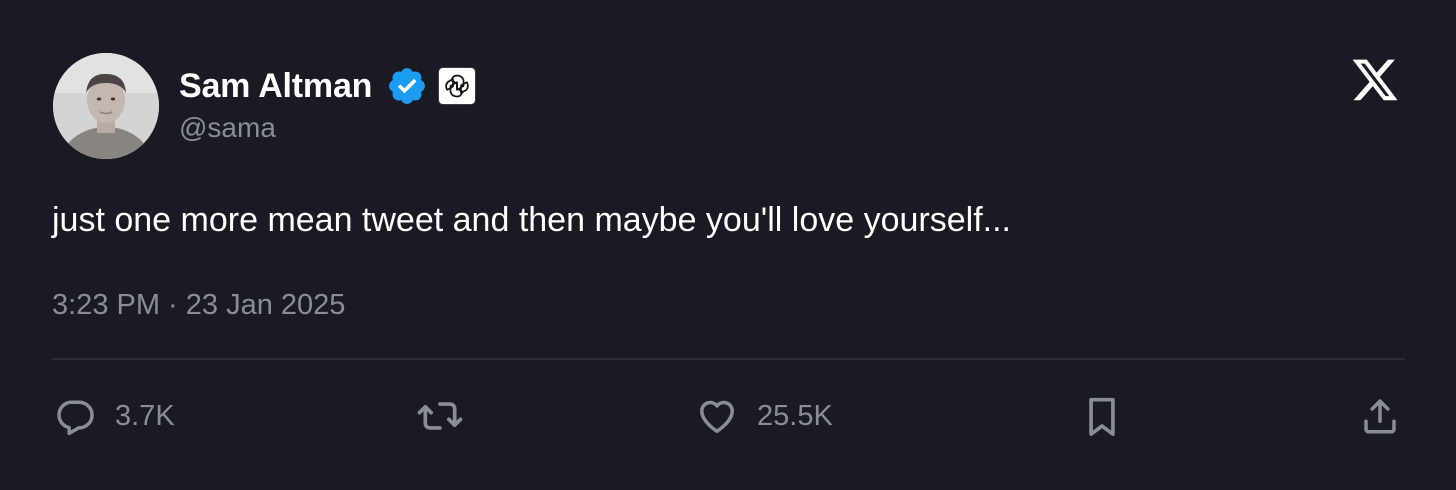  Describe the element at coordinates (457, 86) in the screenshot. I see `openai-logo-icon` at that location.